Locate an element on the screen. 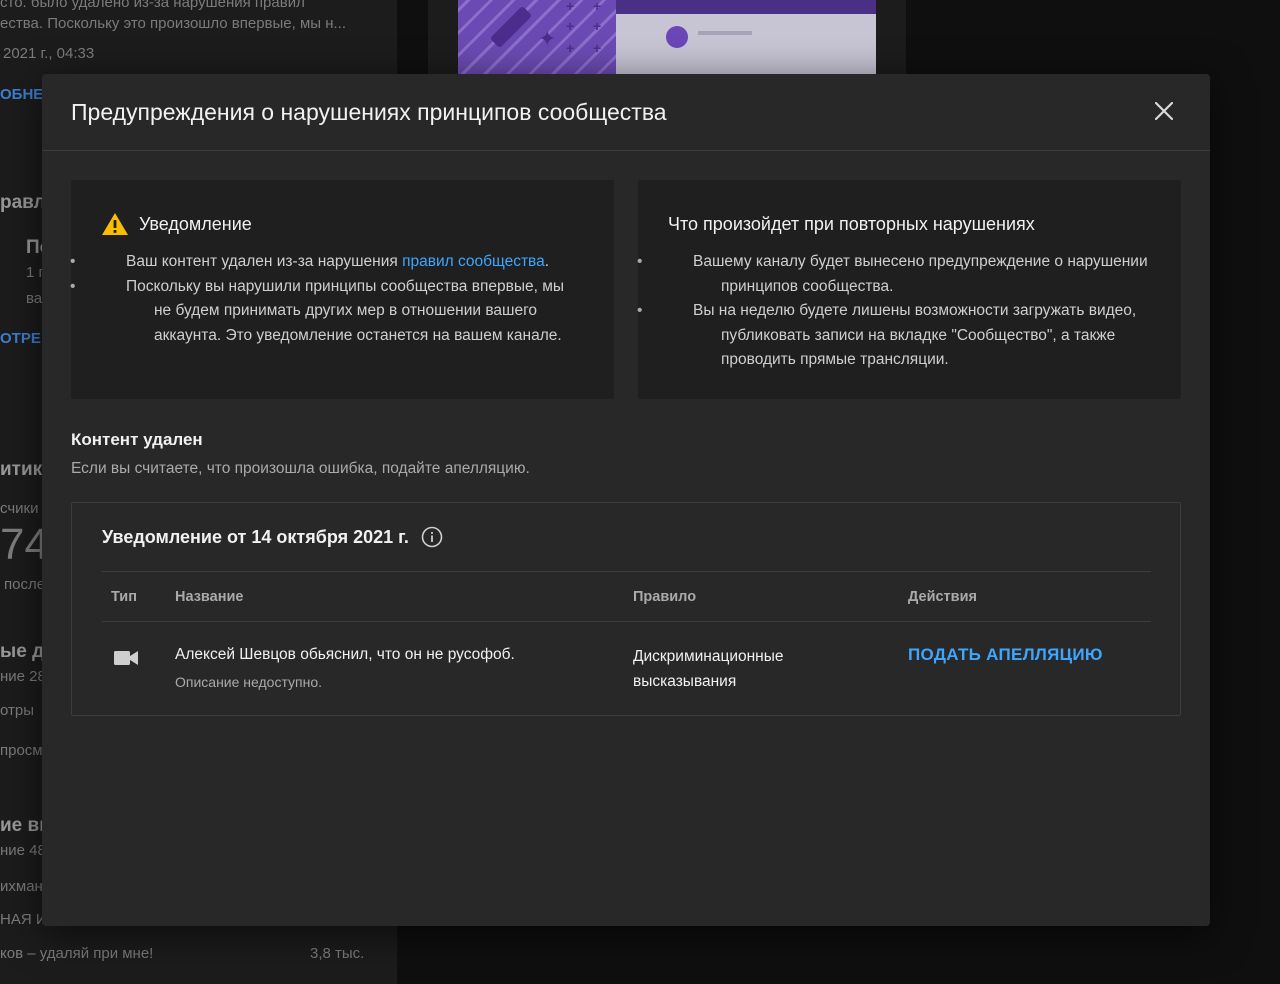 This screenshot has height=984, width=1280. violated-rule: Дискриминационные высказывания is located at coordinates (708, 669).